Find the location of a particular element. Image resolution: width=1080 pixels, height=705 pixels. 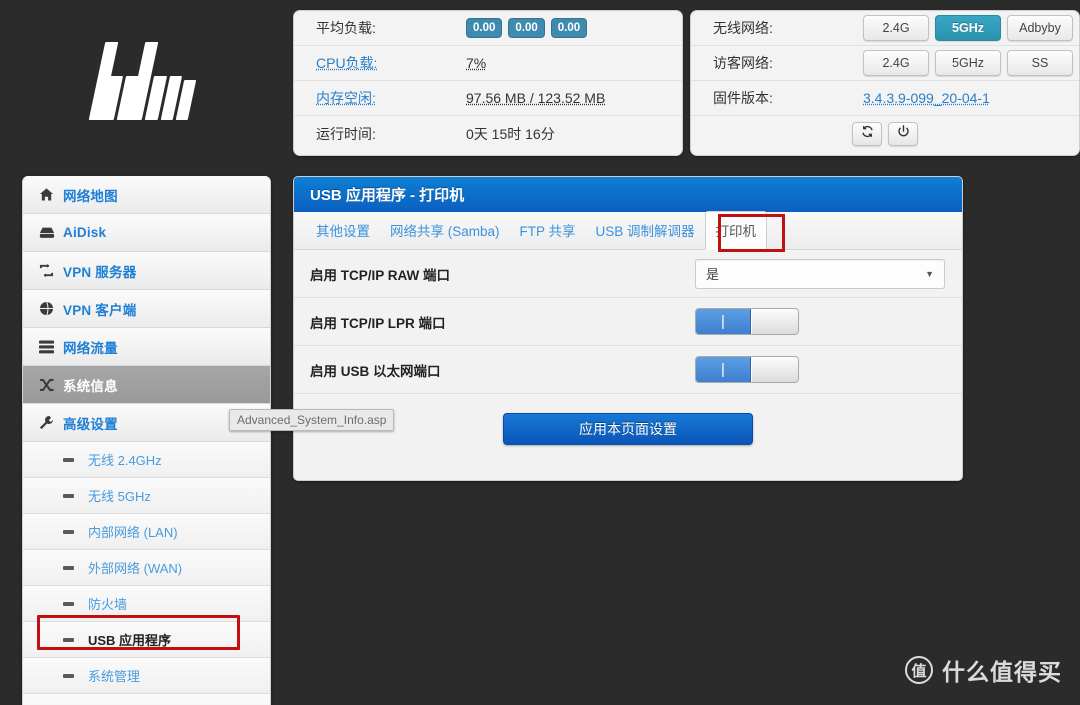

sidebar-item-vpn-client: VPN 客户端 is located at coordinates (146, 309).